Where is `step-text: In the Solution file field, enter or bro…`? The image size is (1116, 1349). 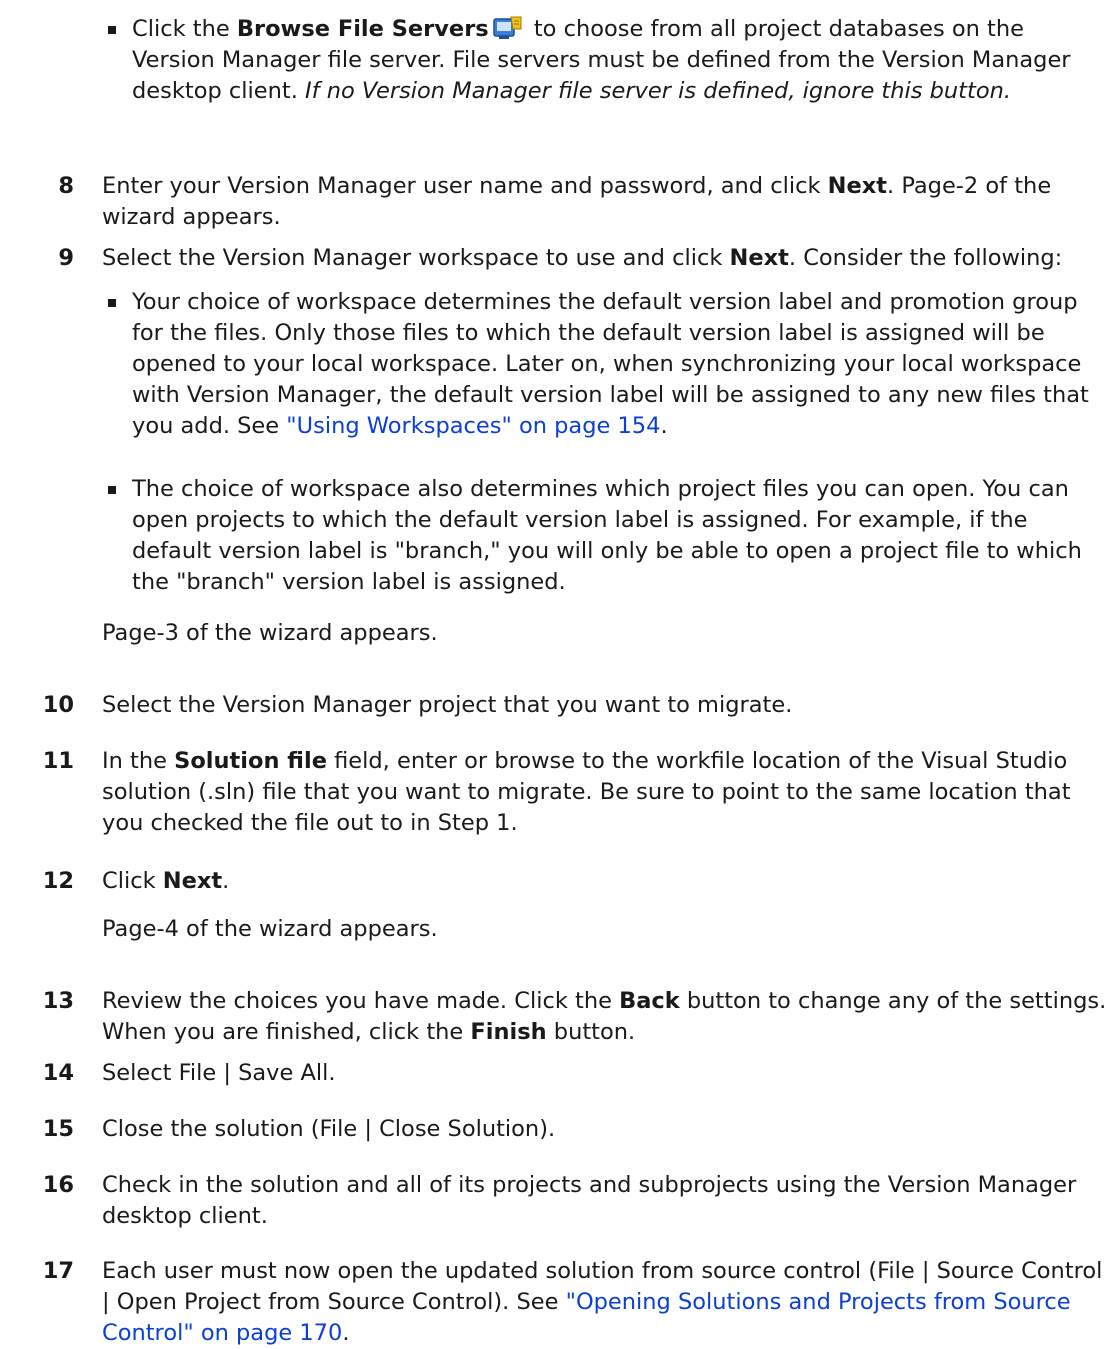 step-text: In the Solution file field, enter or bro… is located at coordinates (586, 792).